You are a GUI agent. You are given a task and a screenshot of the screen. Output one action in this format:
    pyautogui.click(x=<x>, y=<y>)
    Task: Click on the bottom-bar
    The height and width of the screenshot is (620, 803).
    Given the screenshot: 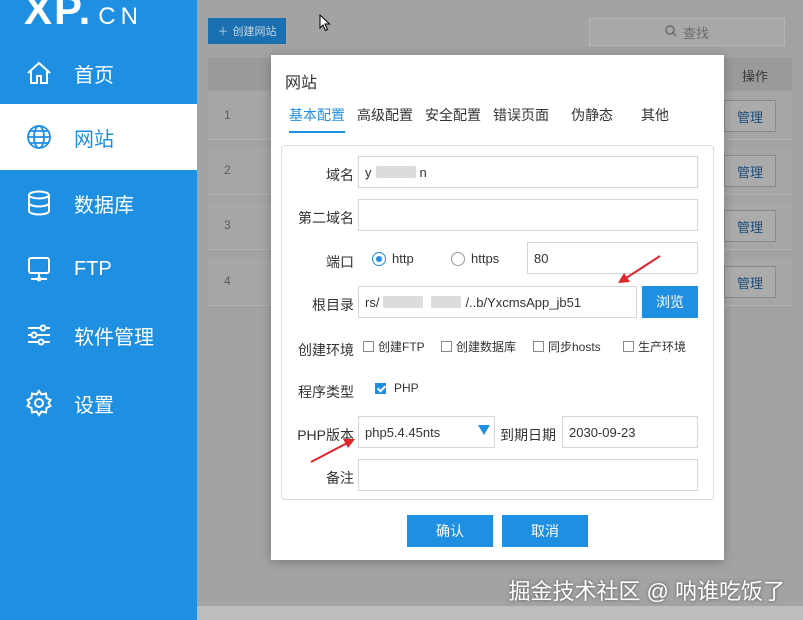 What is the action you would take?
    pyautogui.click(x=500, y=613)
    